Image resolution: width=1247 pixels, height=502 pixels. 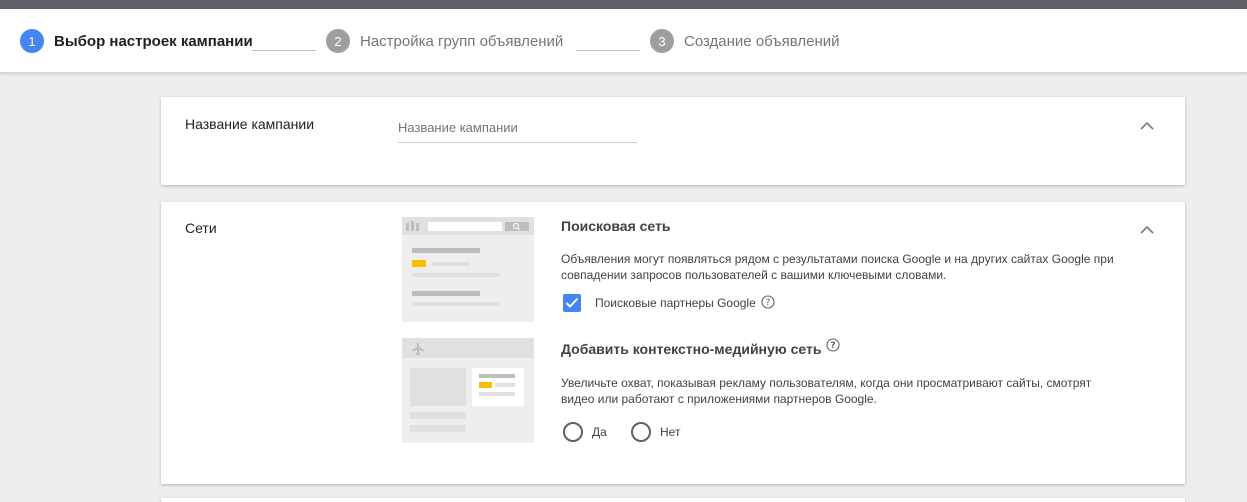 What do you see at coordinates (673, 141) in the screenshot?
I see `campaign-name-card: Название кампании` at bounding box center [673, 141].